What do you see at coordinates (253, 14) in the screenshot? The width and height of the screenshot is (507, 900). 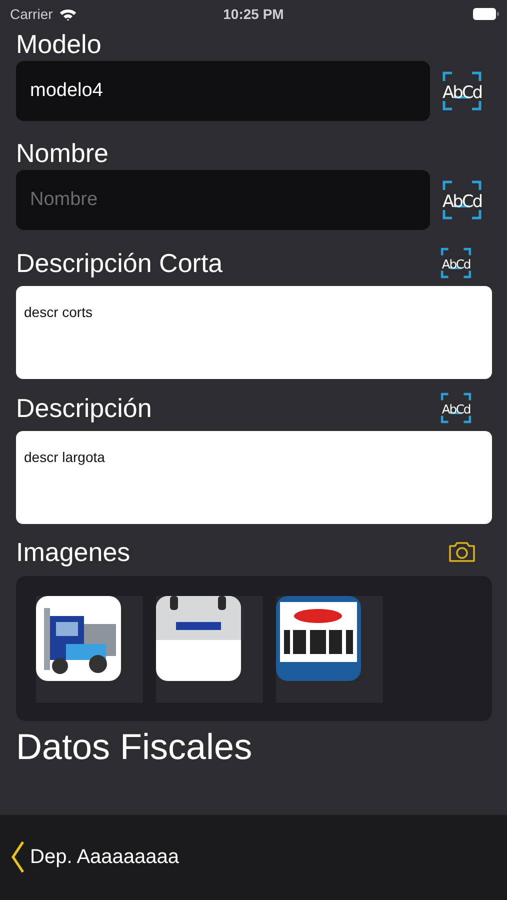 I see `clock-time: 10:25 PM` at bounding box center [253, 14].